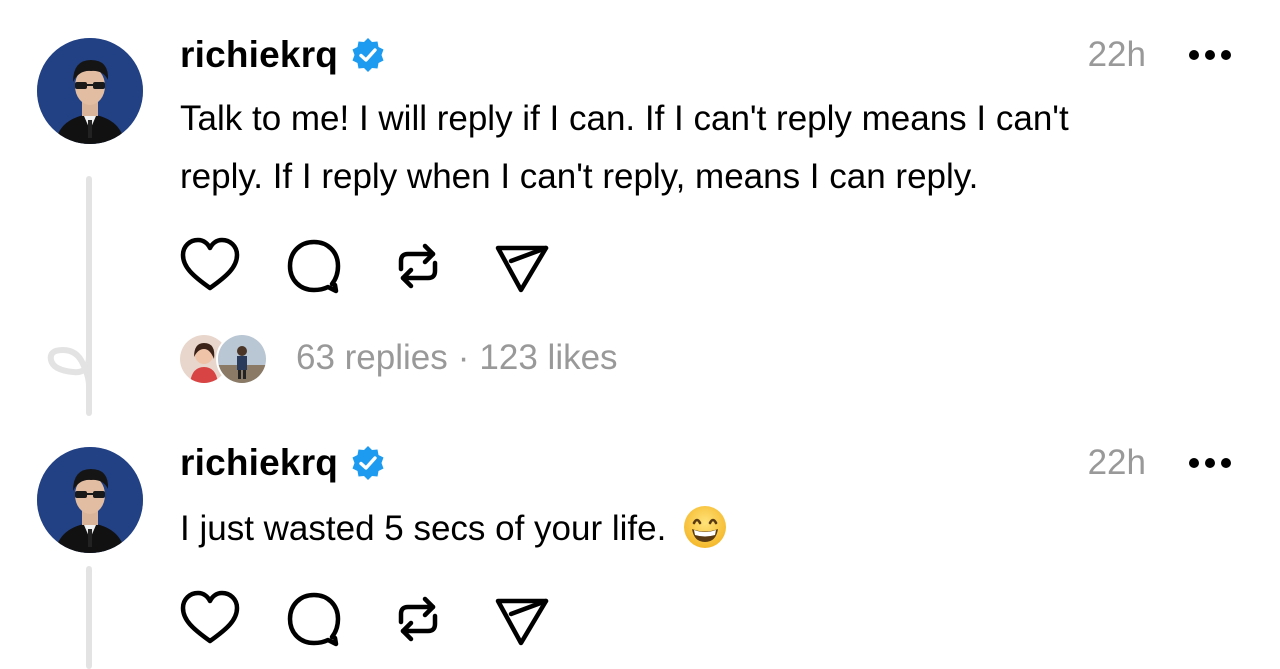  Describe the element at coordinates (89, 617) in the screenshot. I see `thread-line` at that location.